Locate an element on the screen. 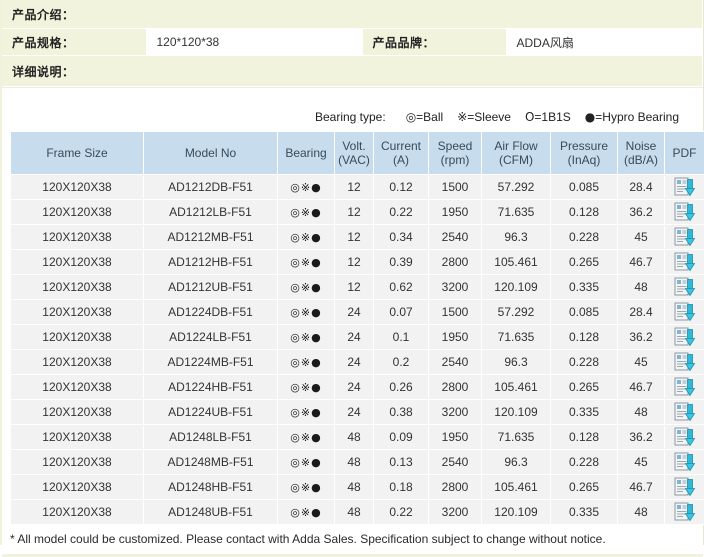 This screenshot has width=704, height=557. current-cell: 0.18 is located at coordinates (401, 487).